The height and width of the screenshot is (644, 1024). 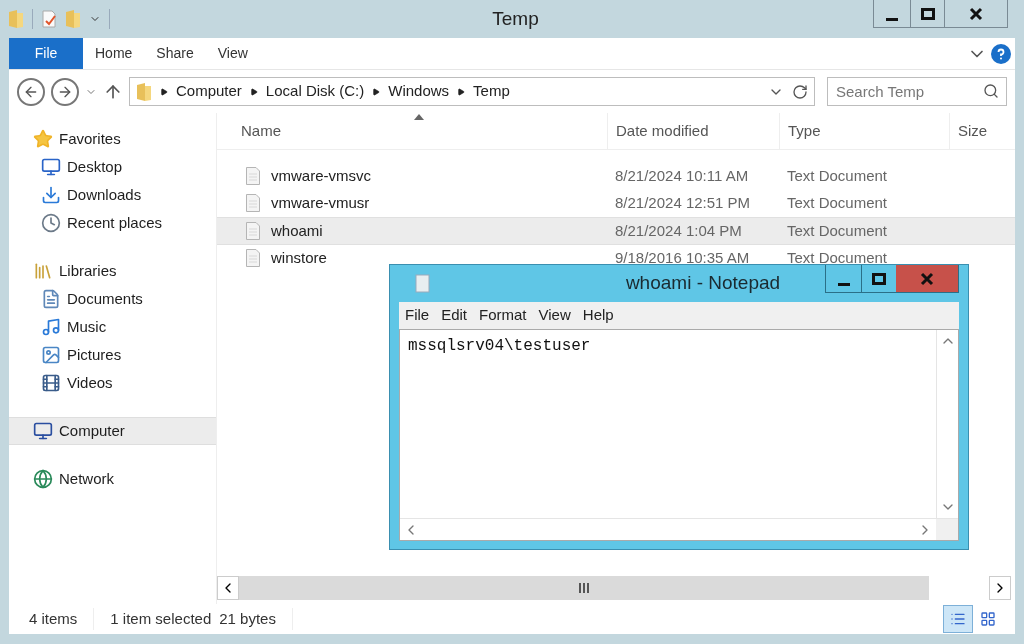 I want to click on file-row: vmware-vmusr 8/21/2024 12:51 PM Text Document, so click(x=616, y=203).